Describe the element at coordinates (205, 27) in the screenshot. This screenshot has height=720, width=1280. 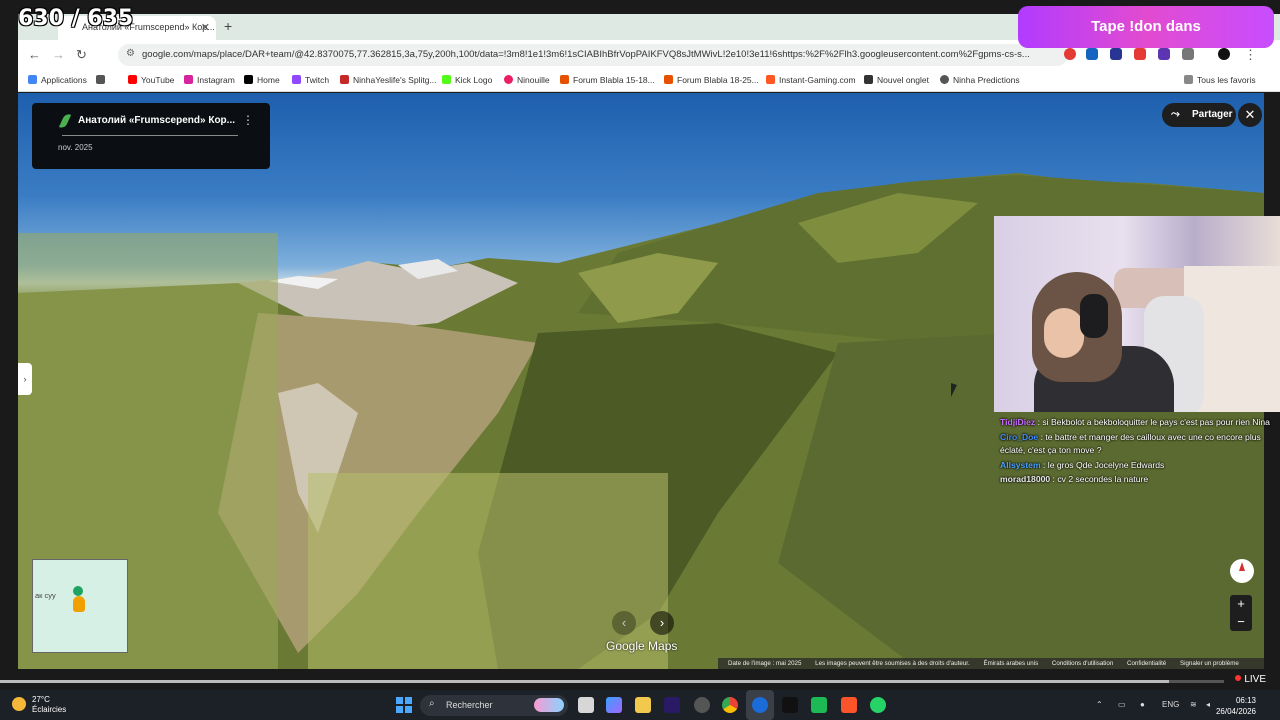
I see `close-tab-icon: ✕` at that location.